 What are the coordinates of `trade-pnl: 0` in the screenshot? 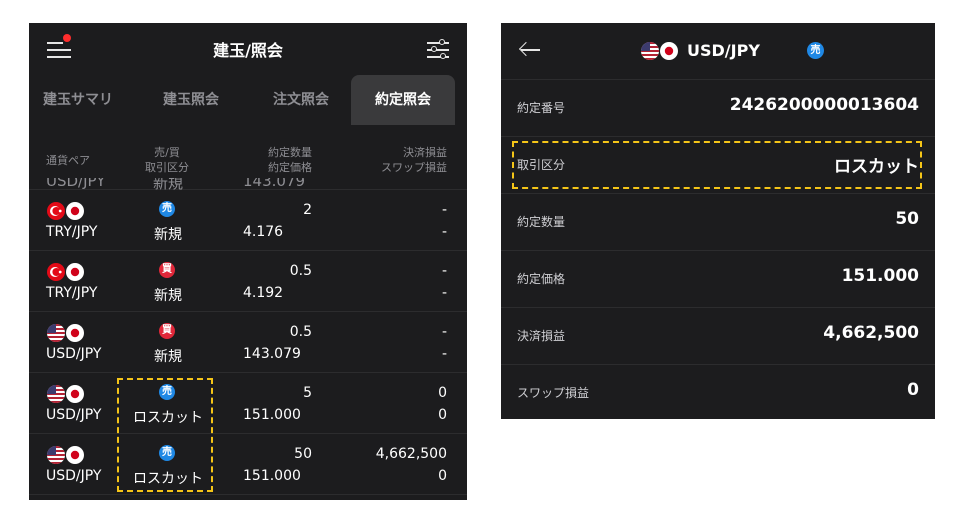 It's located at (442, 393).